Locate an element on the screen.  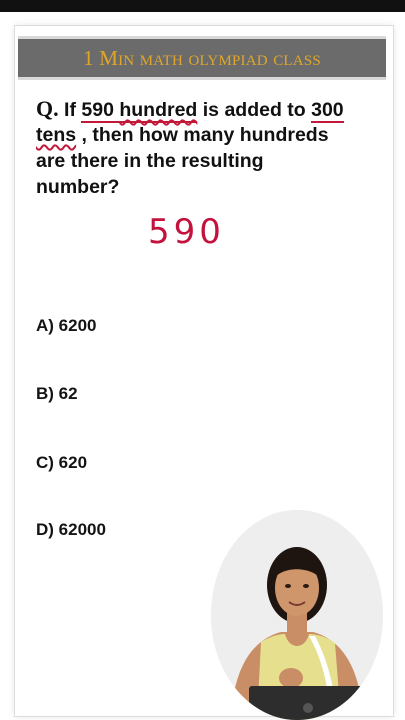
presenter-illustration is located at coordinates (297, 615).